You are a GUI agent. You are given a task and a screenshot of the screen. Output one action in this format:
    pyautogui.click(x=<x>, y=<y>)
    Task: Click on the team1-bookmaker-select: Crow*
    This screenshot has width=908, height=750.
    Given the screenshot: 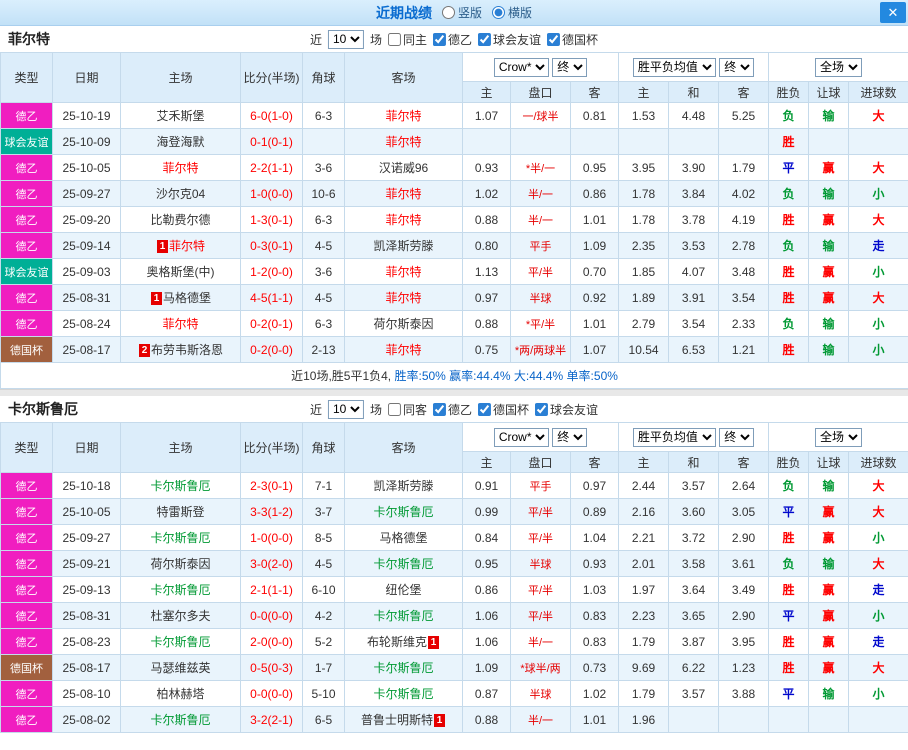 What is the action you would take?
    pyautogui.click(x=521, y=67)
    